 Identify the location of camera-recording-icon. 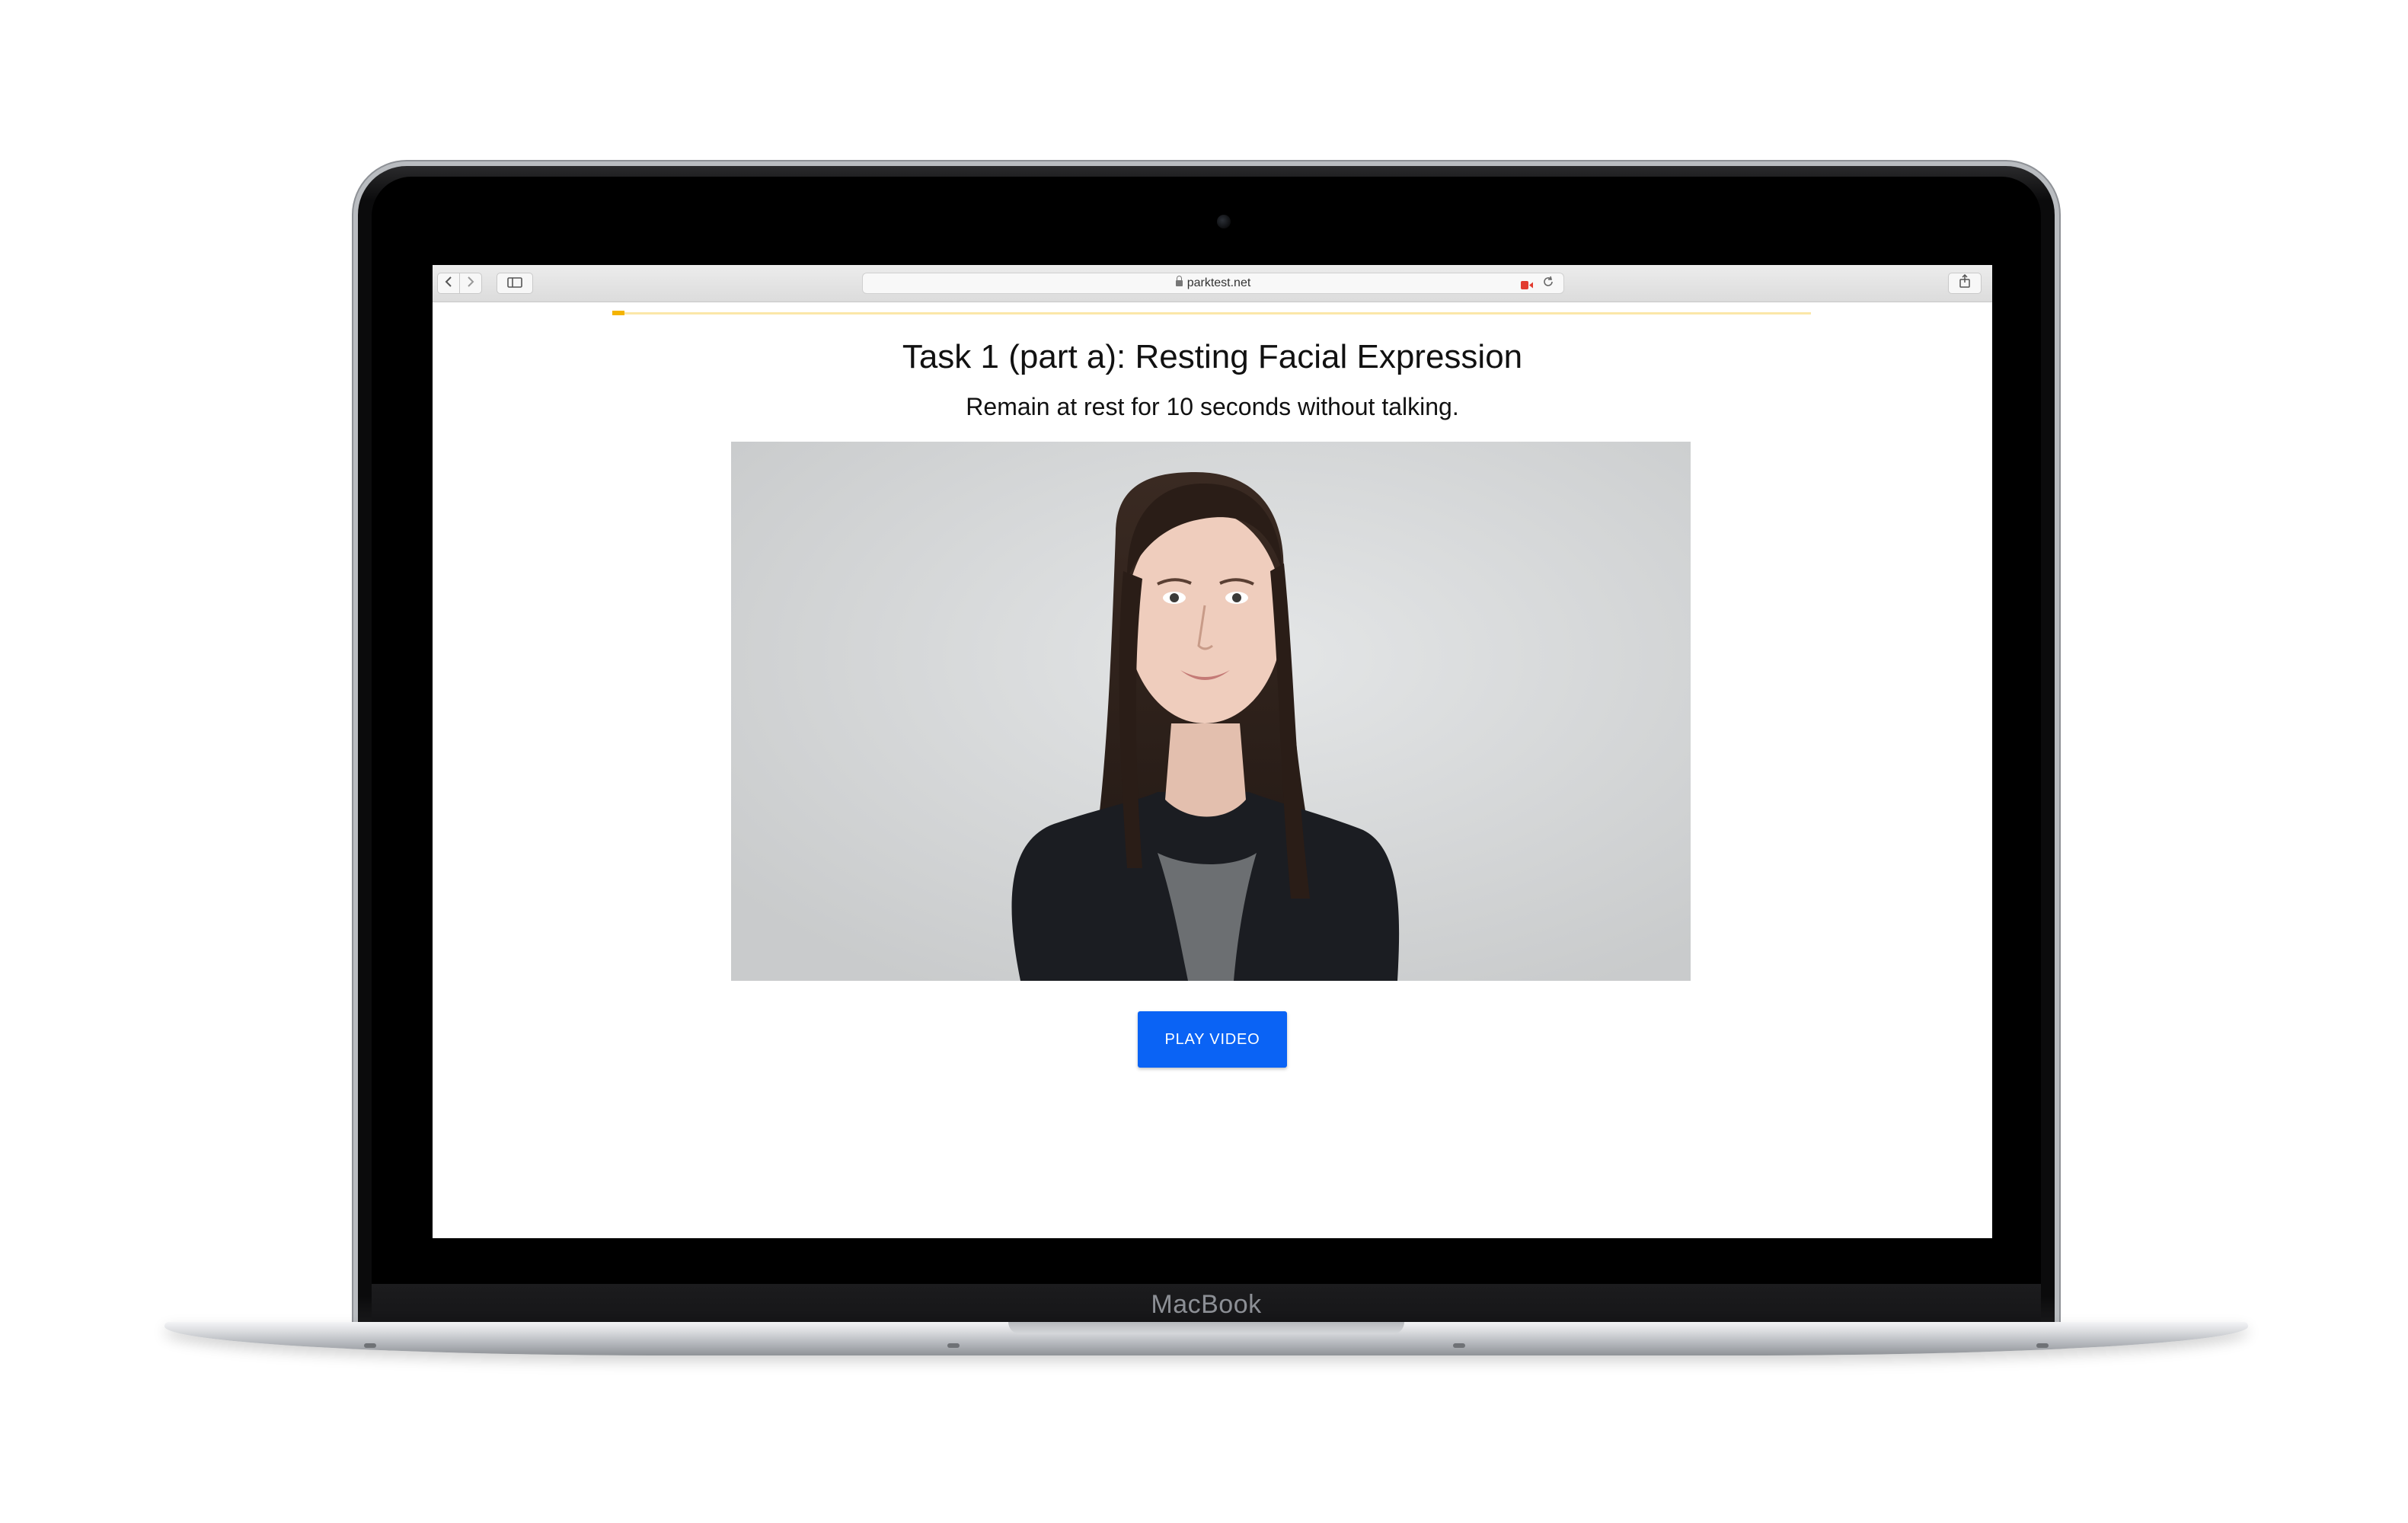
(1527, 284).